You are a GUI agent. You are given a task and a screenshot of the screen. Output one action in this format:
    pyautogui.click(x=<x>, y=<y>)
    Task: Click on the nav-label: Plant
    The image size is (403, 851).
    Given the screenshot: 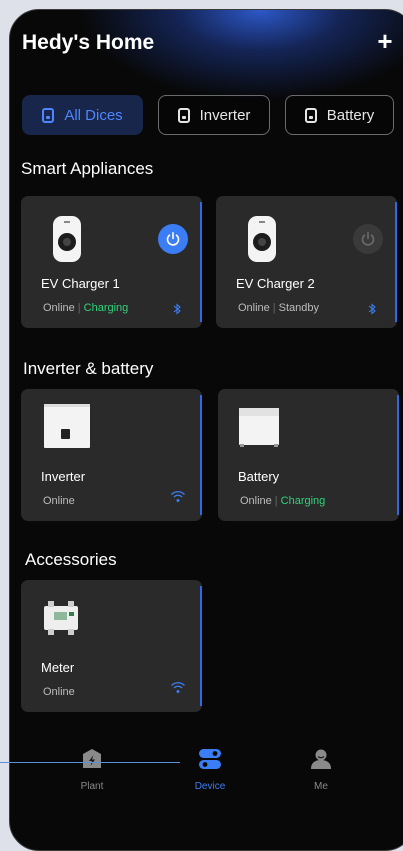 What is the action you would take?
    pyautogui.click(x=92, y=786)
    